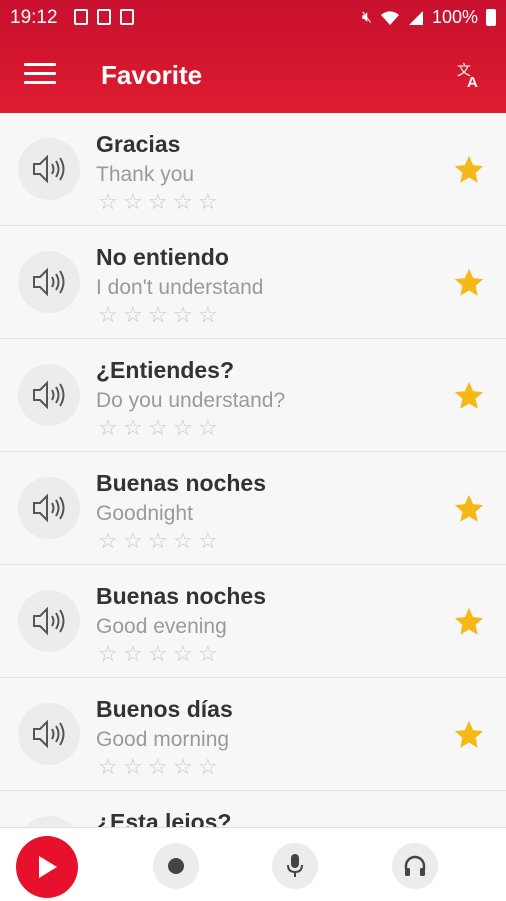 This screenshot has height=901, width=506. Describe the element at coordinates (191, 400) in the screenshot. I see `translation-text: Do you understand?` at that location.